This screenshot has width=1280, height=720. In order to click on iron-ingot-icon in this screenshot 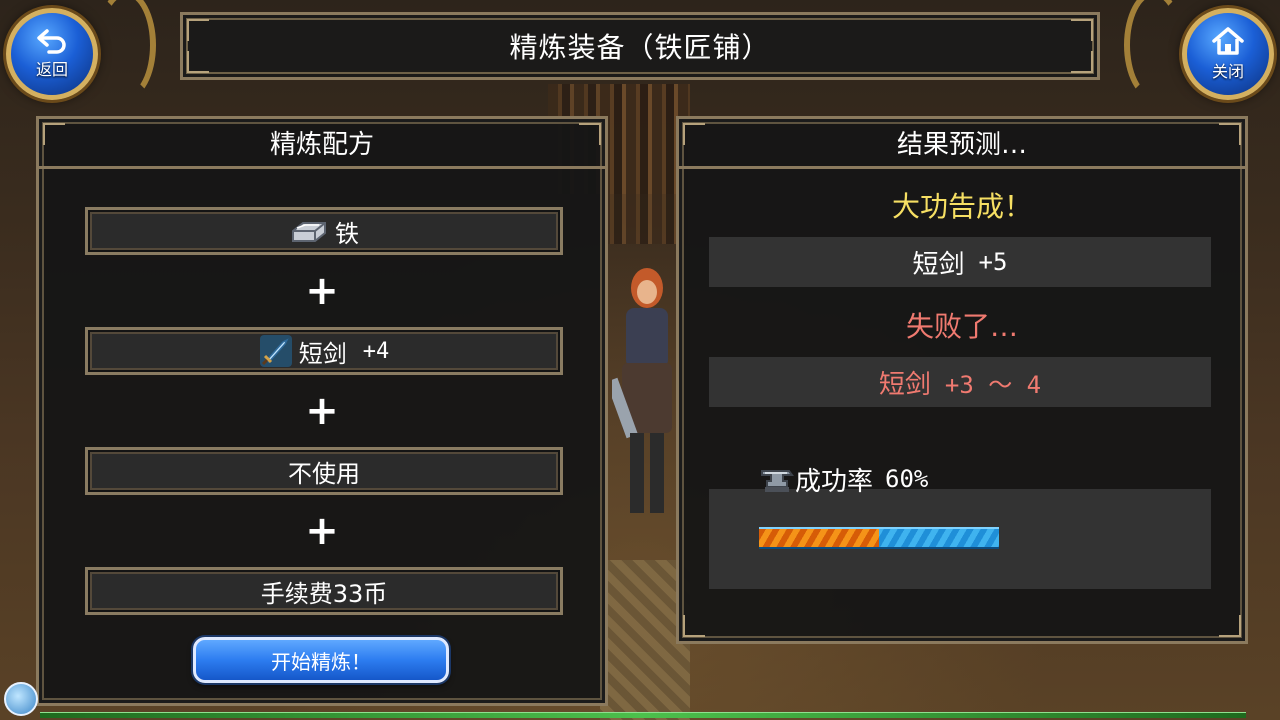, I will do `click(309, 232)`.